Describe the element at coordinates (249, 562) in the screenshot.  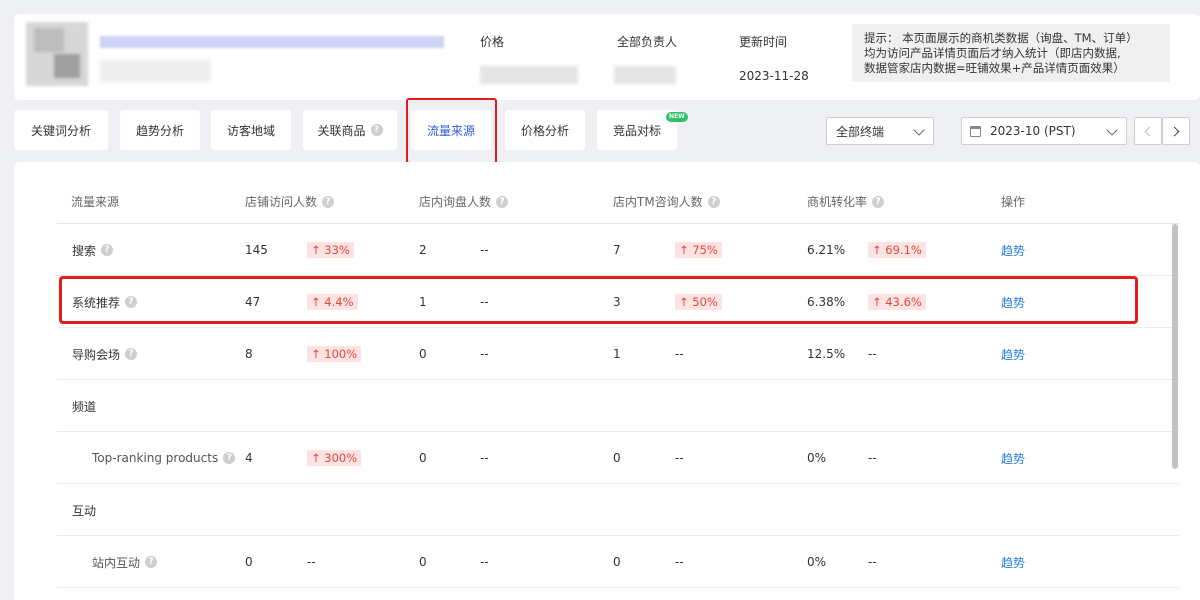
I see `visitors-value: 0` at that location.